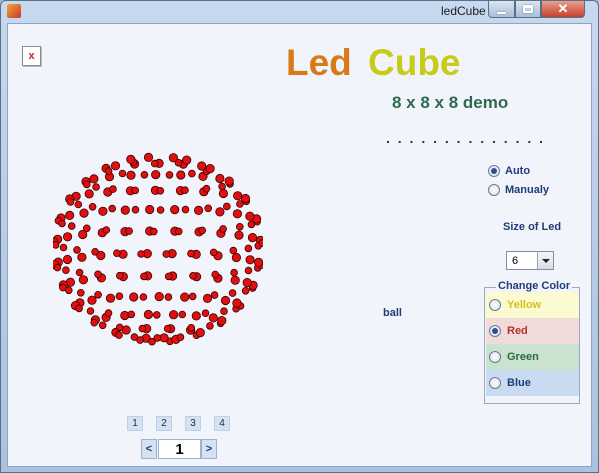 The width and height of the screenshot is (599, 473). What do you see at coordinates (414, 62) in the screenshot?
I see `title-cube: Cube` at bounding box center [414, 62].